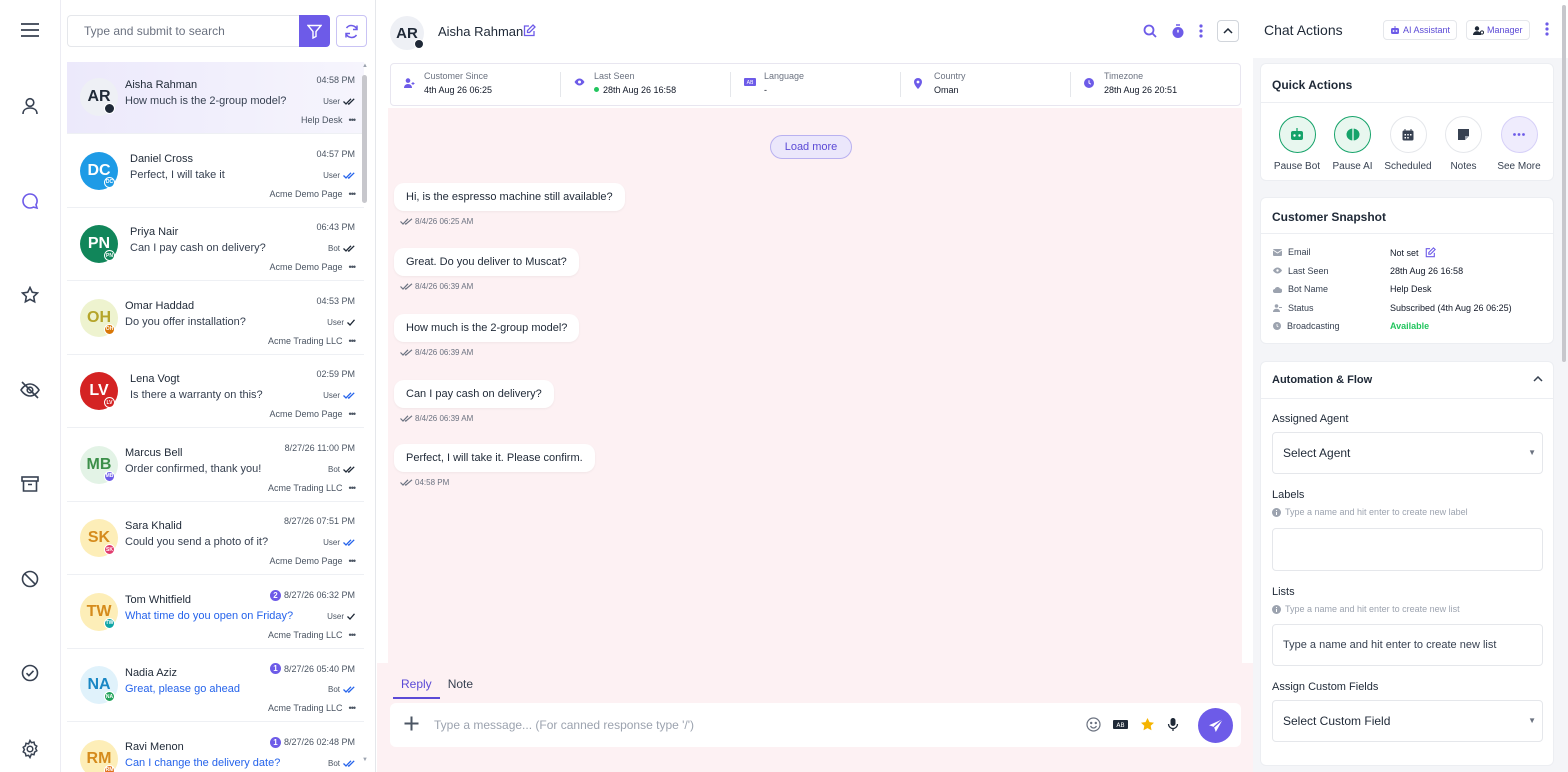 The height and width of the screenshot is (772, 1568). What do you see at coordinates (305, 487) in the screenshot?
I see `page-source-text: Acme Trading LLC` at bounding box center [305, 487].